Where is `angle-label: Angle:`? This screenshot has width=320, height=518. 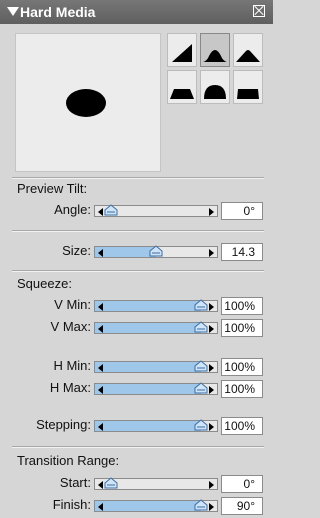
angle-label: Angle: is located at coordinates (72, 209).